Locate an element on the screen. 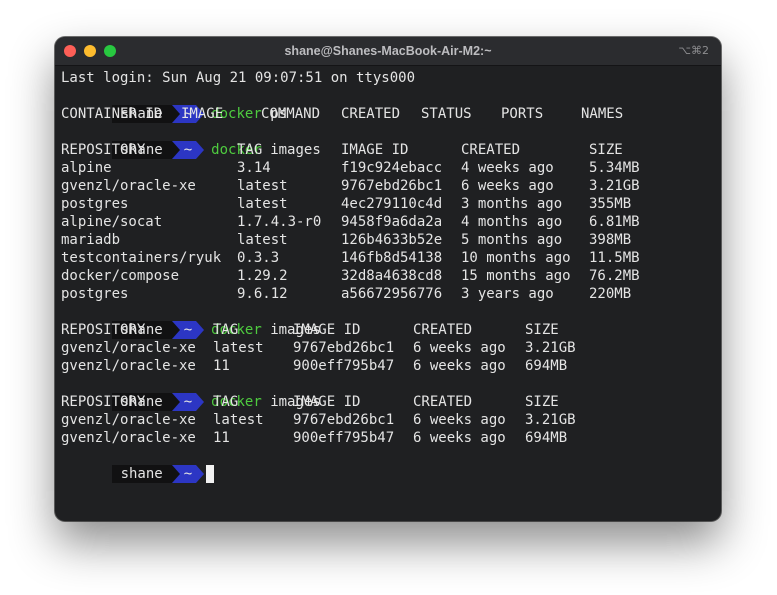 This screenshot has width=777, height=595. table-cell: 9458f9a6da2a is located at coordinates (392, 222).